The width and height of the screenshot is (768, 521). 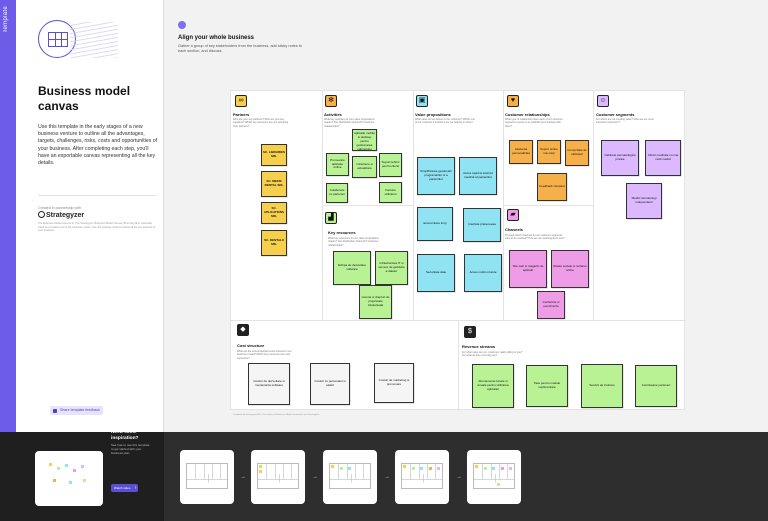 I want to click on sticky-note: Comunitate de utilizatori, so click(x=577, y=153).